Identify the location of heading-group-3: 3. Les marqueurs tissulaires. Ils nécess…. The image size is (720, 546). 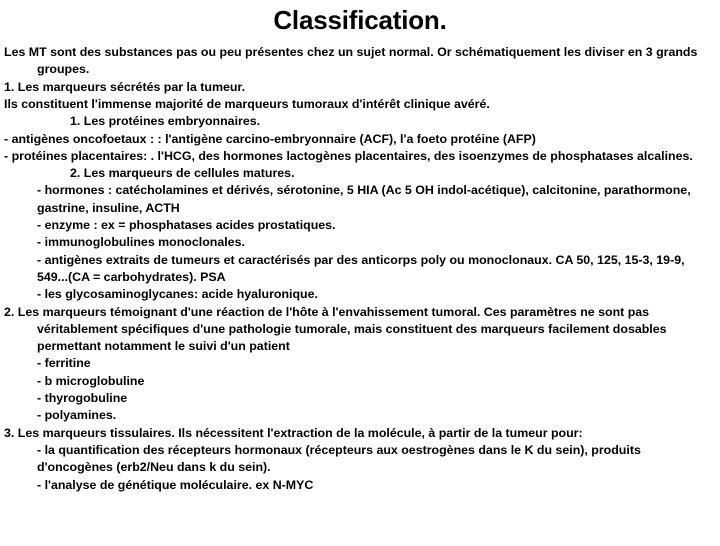
(293, 432).